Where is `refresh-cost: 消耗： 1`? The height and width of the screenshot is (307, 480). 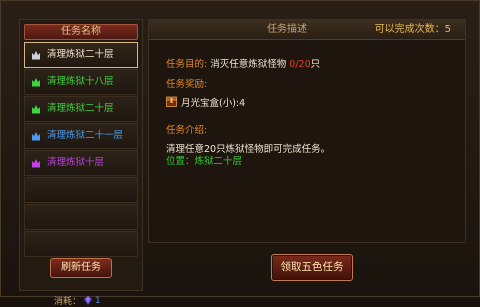
refresh-cost: 消耗： 1 is located at coordinates (77, 300).